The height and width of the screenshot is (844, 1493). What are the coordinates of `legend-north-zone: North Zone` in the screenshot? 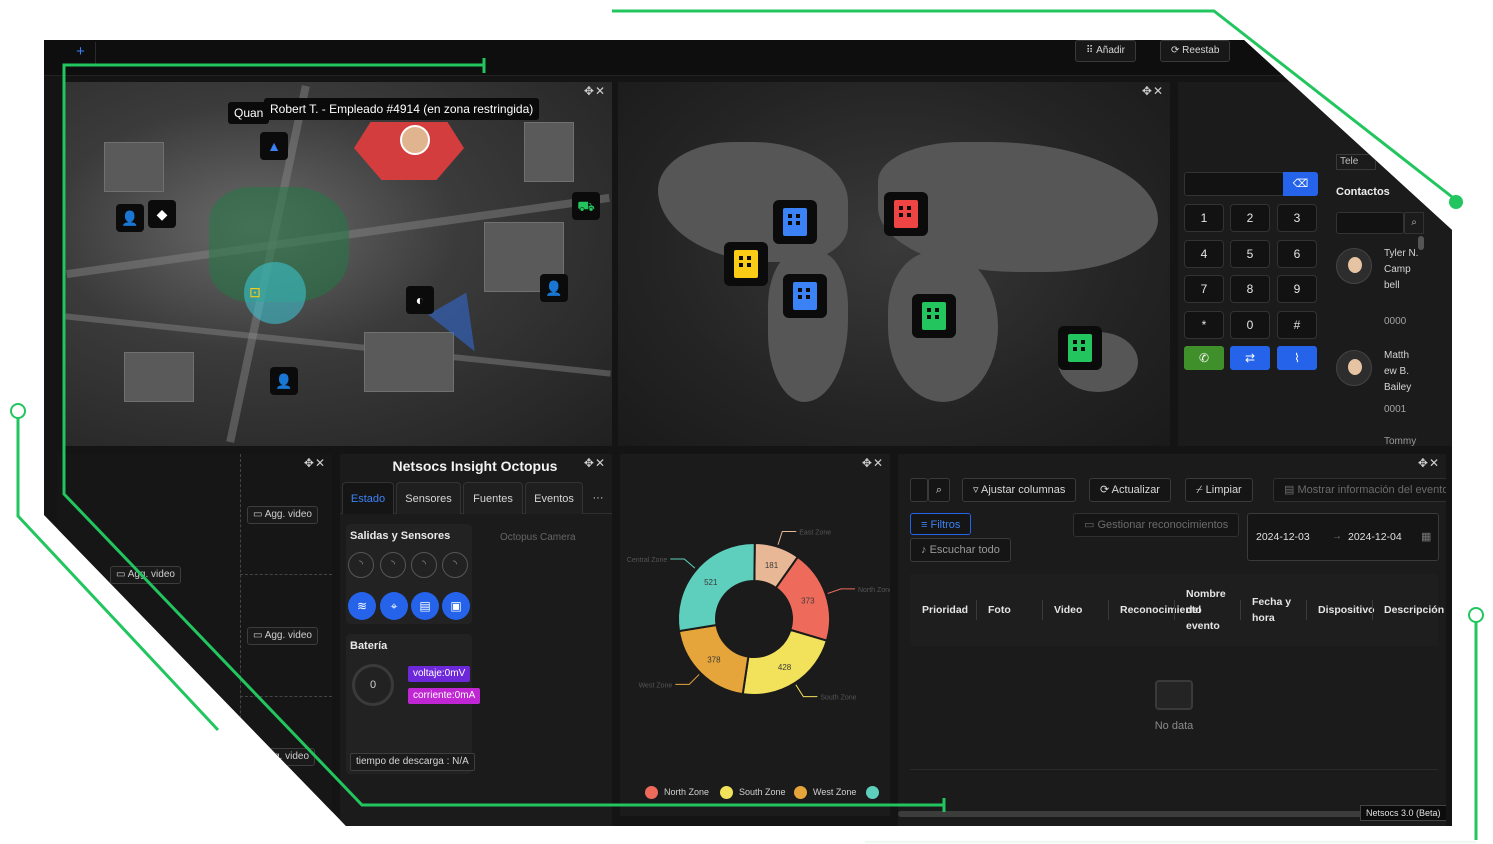 It's located at (677, 792).